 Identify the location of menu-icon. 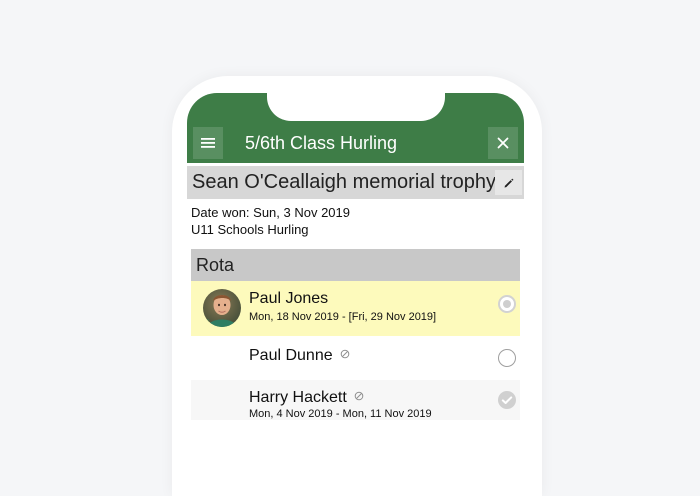
(208, 143).